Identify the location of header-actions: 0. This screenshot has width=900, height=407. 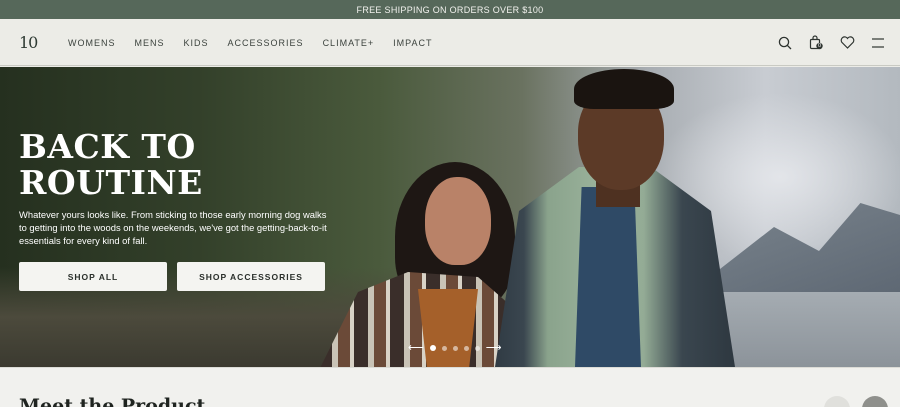
(831, 42).